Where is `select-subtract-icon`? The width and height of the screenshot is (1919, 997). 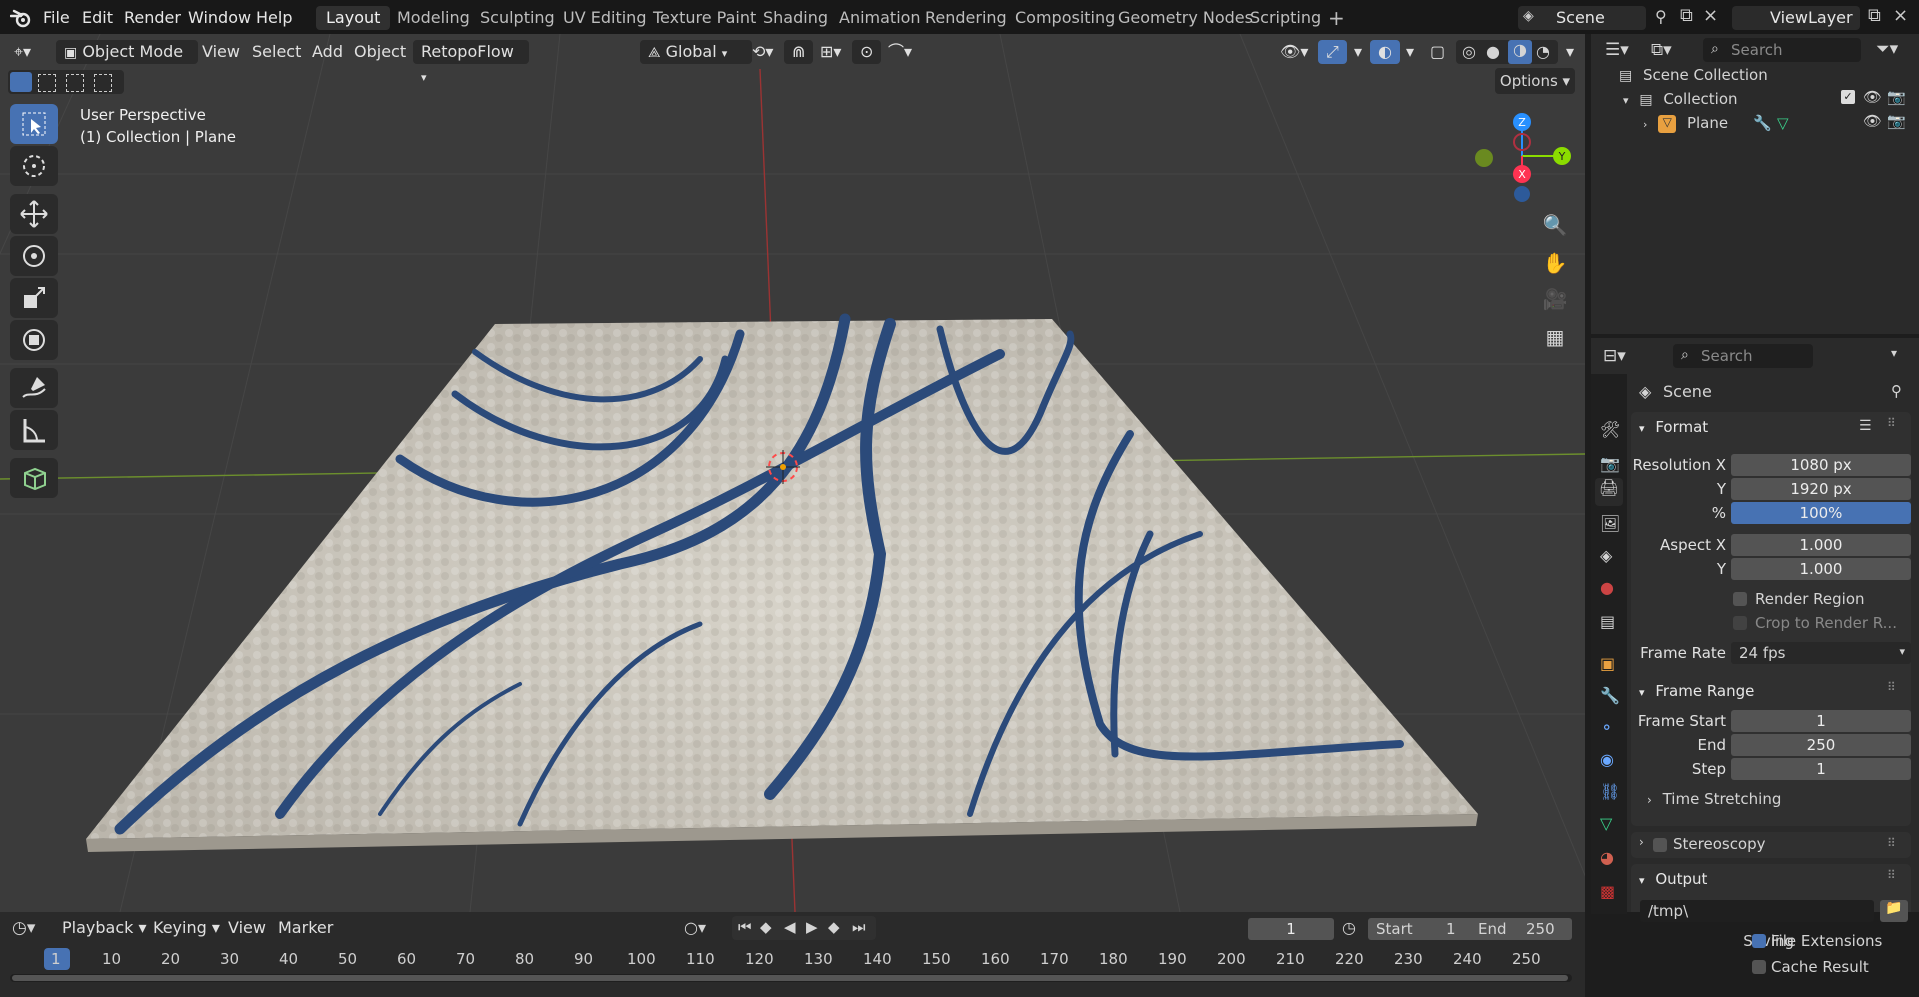 select-subtract-icon is located at coordinates (75, 83).